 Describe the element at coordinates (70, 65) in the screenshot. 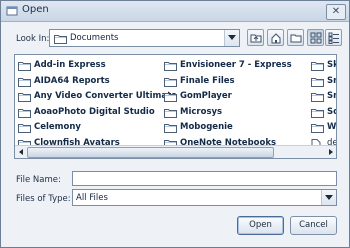

I see `folder-name: Add-in Express` at that location.